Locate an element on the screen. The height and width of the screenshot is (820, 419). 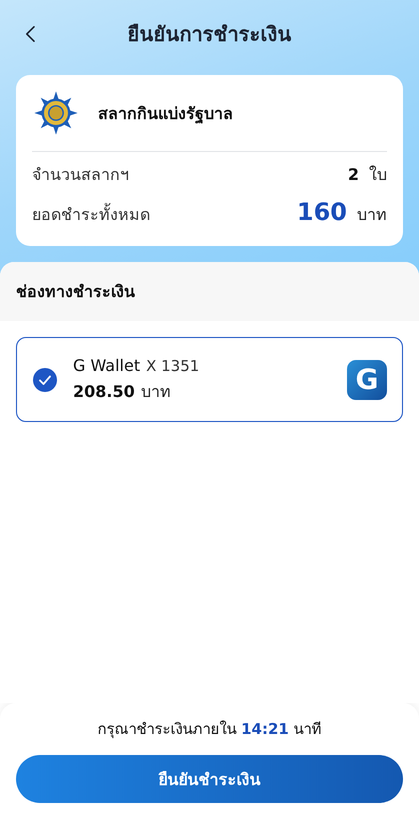
account-number: X 1351 is located at coordinates (173, 365).